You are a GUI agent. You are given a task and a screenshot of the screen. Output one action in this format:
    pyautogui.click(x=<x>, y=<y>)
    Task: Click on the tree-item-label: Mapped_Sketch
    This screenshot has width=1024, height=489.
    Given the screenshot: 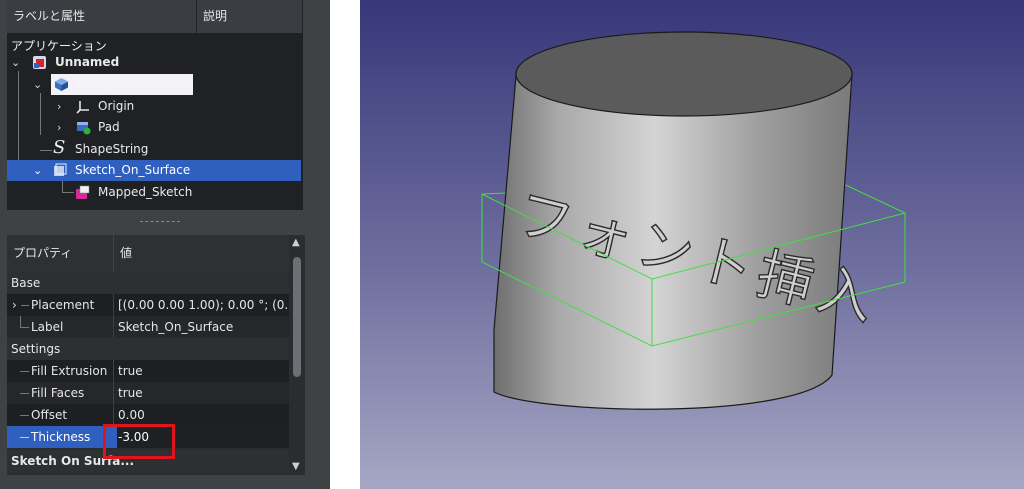 What is the action you would take?
    pyautogui.click(x=145, y=192)
    